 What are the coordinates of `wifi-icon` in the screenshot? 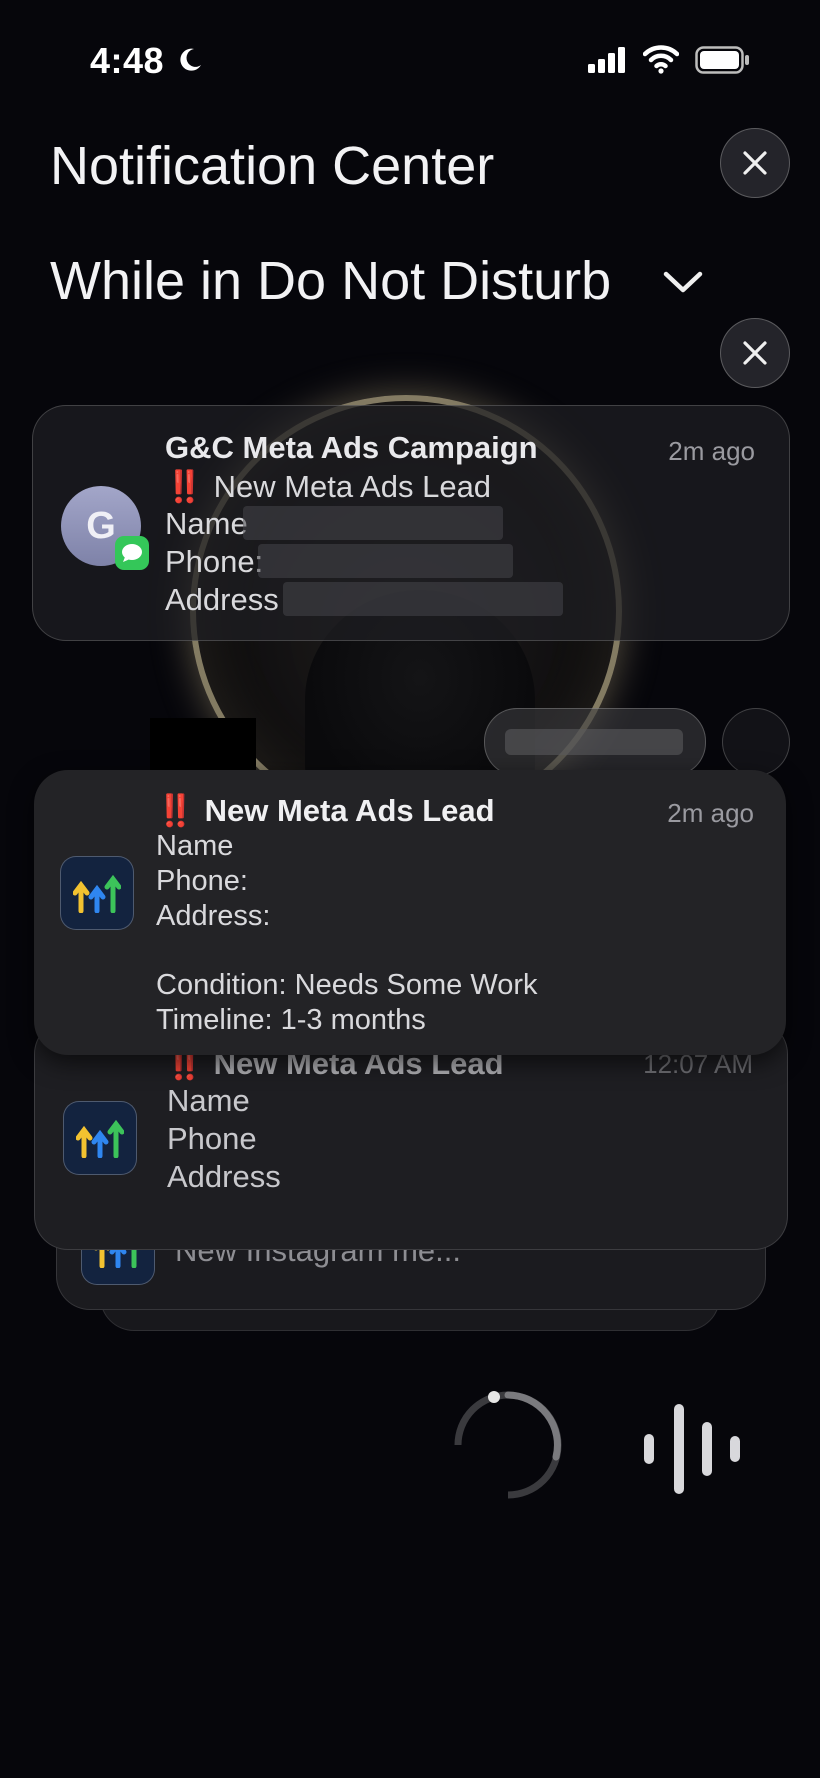 It's located at (661, 59).